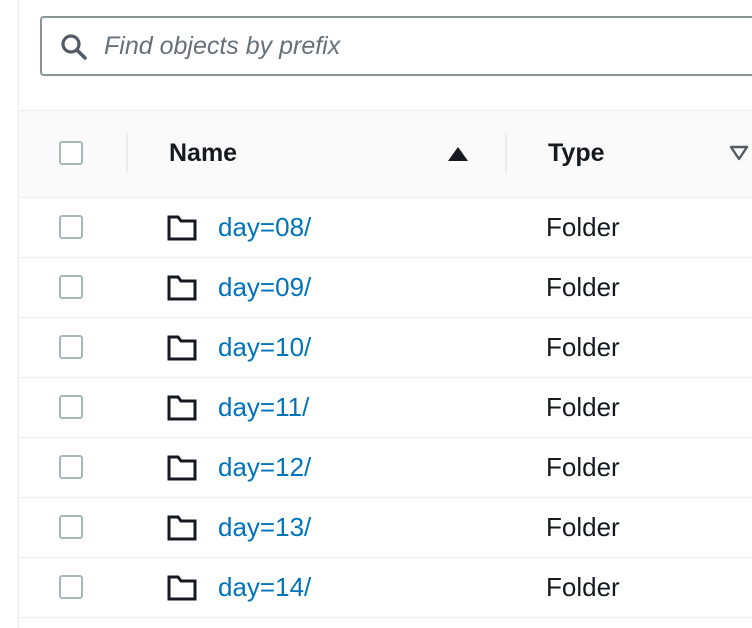  What do you see at coordinates (385, 154) in the screenshot?
I see `table-header: Name Type` at bounding box center [385, 154].